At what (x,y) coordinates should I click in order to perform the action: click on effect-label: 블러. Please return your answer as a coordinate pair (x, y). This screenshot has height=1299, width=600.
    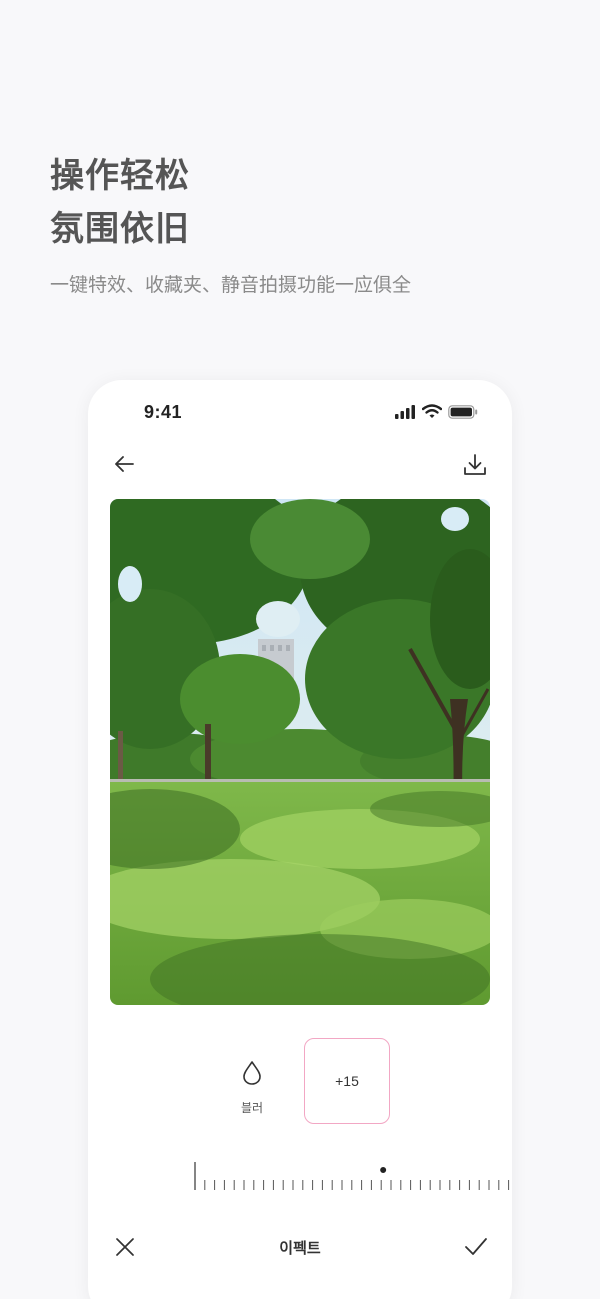
    Looking at the image, I should click on (252, 1108).